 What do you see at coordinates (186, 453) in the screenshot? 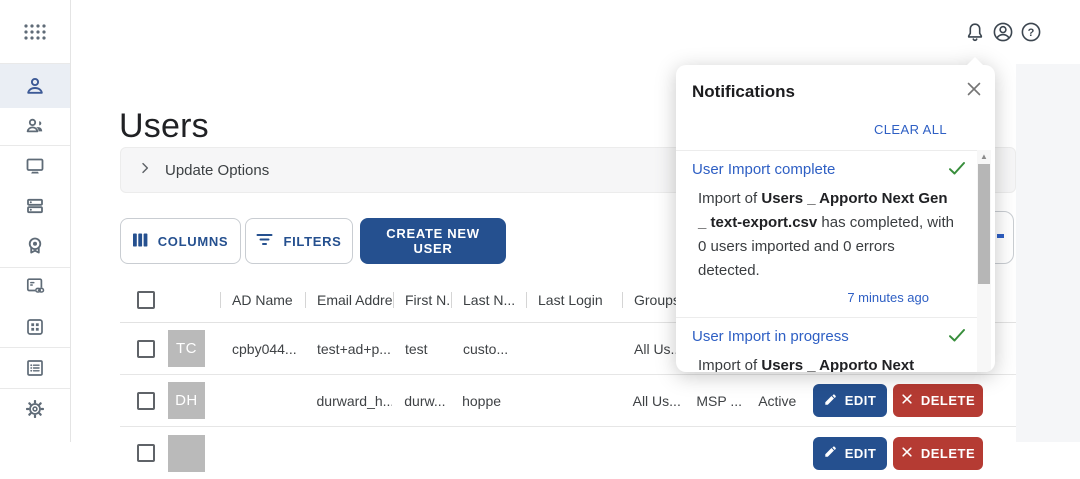
I see `avatar` at bounding box center [186, 453].